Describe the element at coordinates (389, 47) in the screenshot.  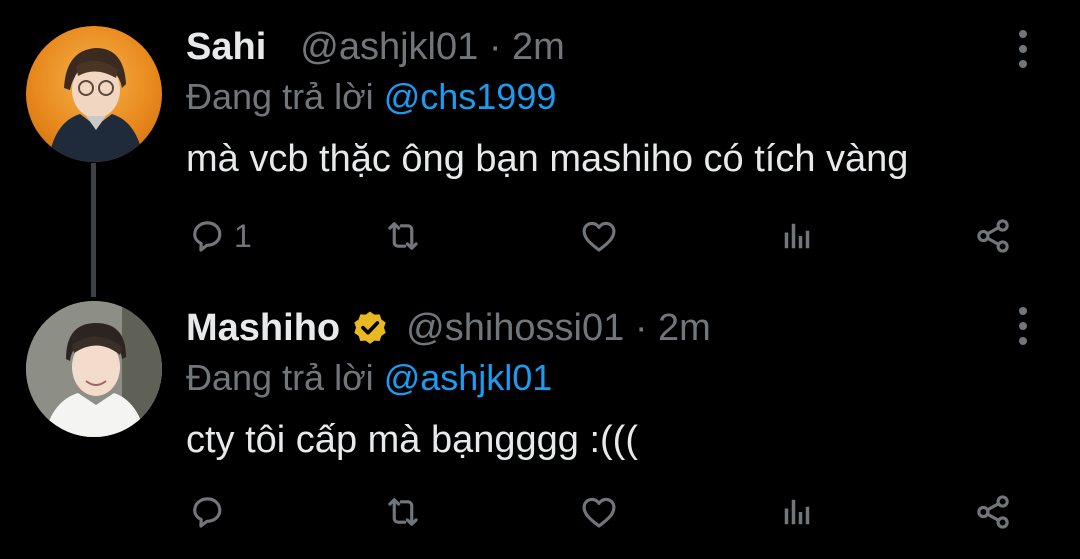
I see `handle: @ashjkl01` at that location.